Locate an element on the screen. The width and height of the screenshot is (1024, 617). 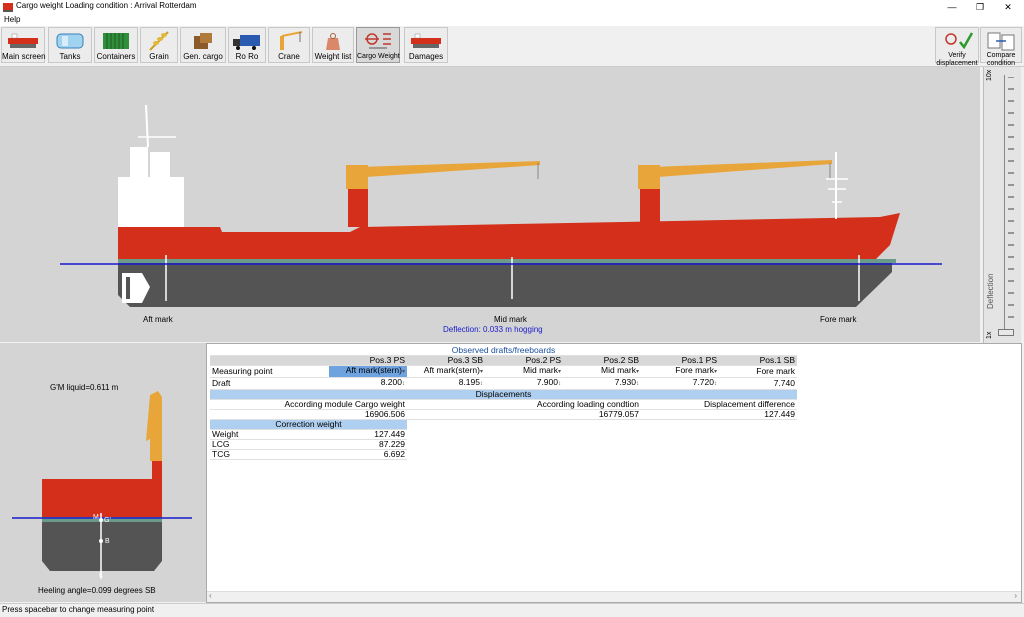
weight-list-button: Weight list is located at coordinates (333, 45).